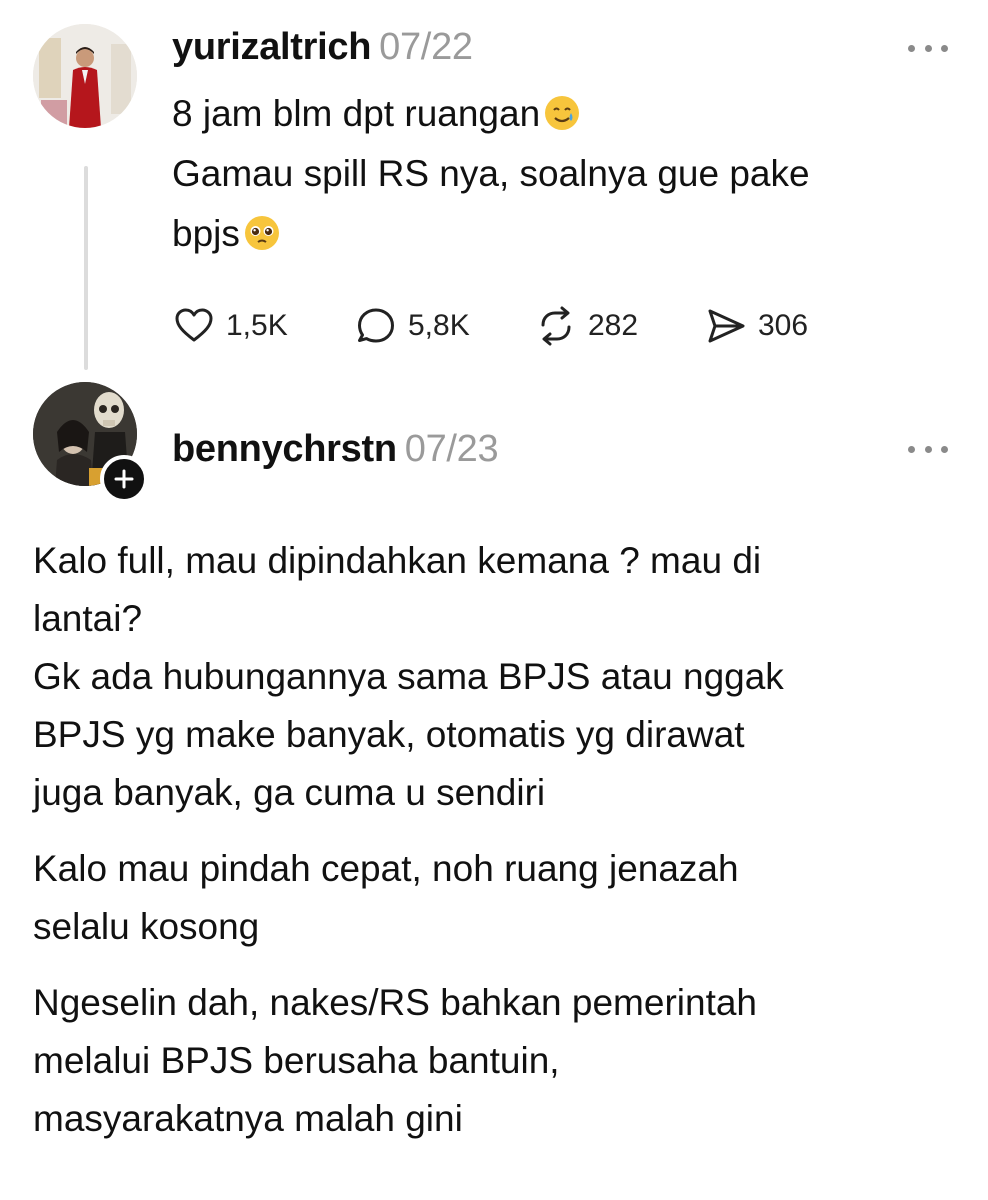  I want to click on post-text-line: juga banyak, ga cuma u sendiri, so click(289, 792).